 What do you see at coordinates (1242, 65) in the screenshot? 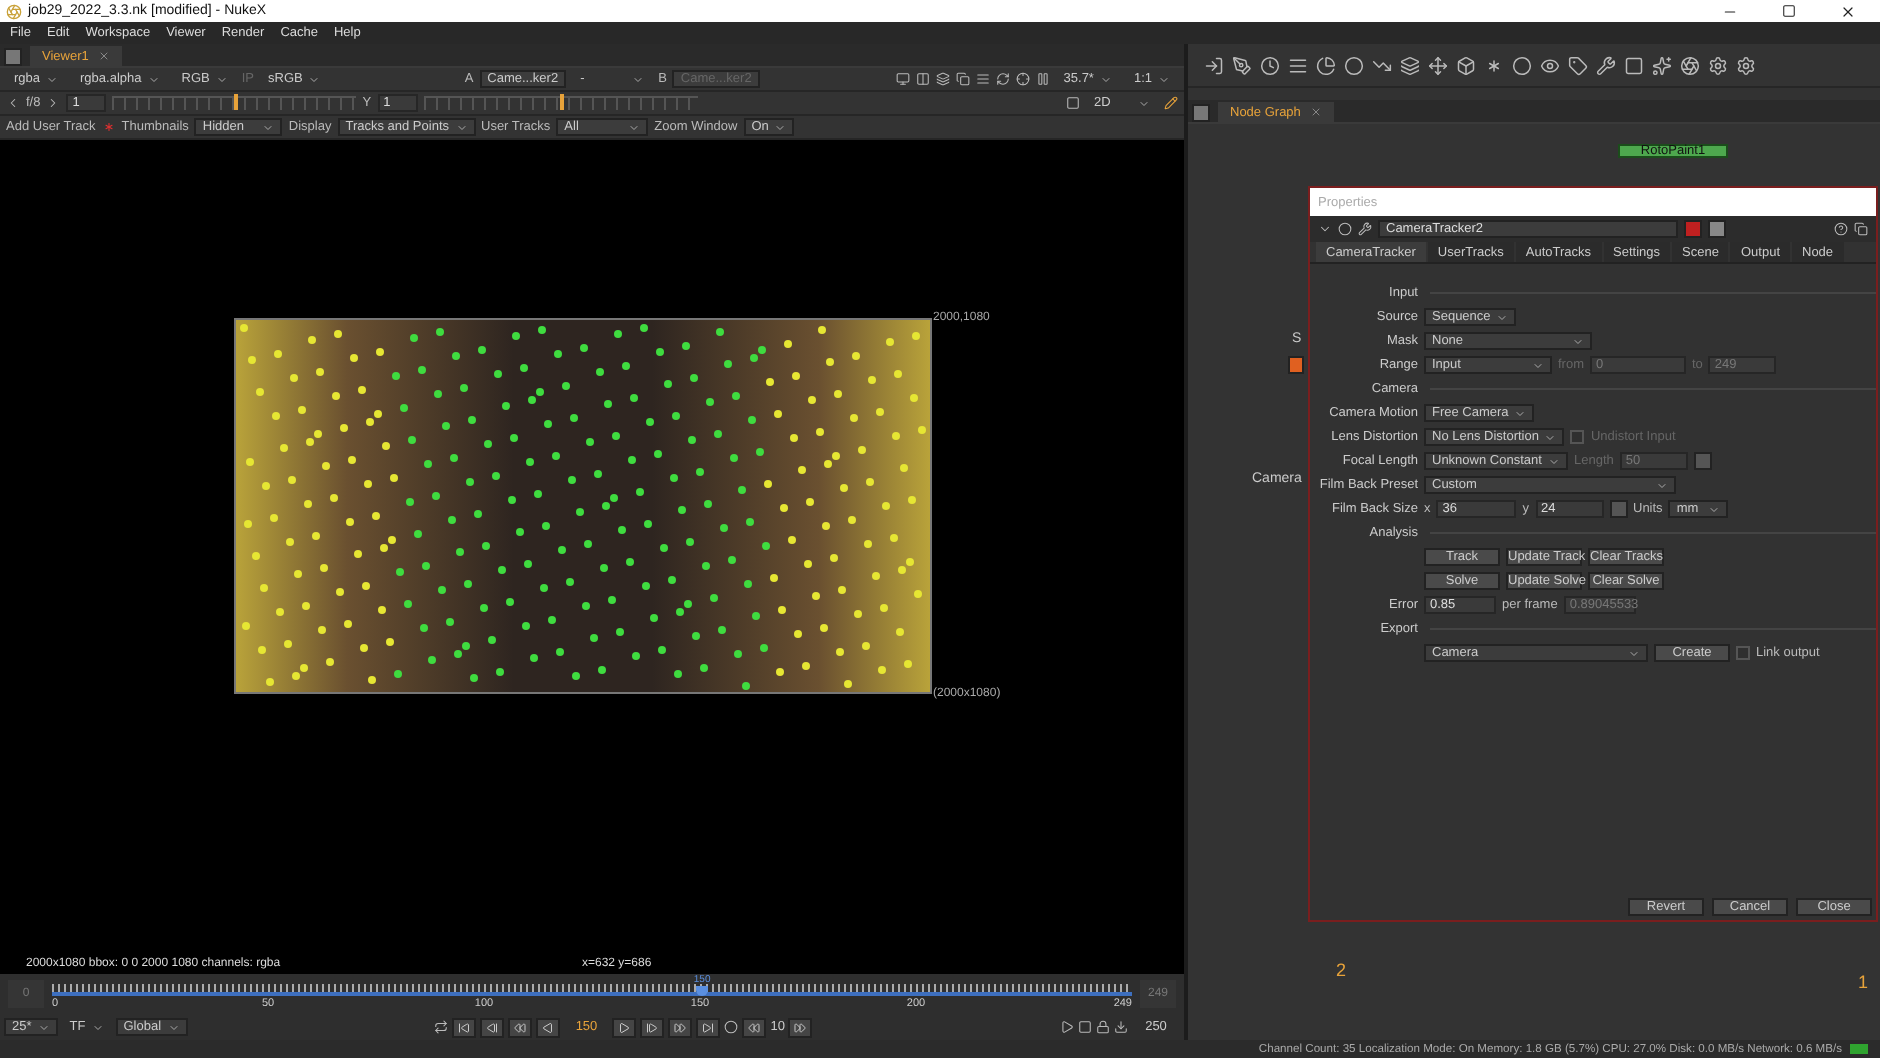
I see `pen-icon` at bounding box center [1242, 65].